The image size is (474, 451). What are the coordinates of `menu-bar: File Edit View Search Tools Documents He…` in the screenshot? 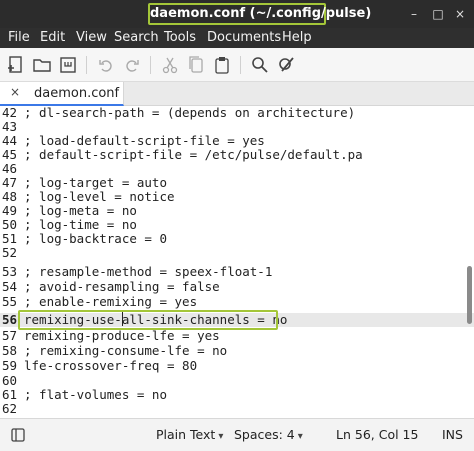 It's located at (237, 38).